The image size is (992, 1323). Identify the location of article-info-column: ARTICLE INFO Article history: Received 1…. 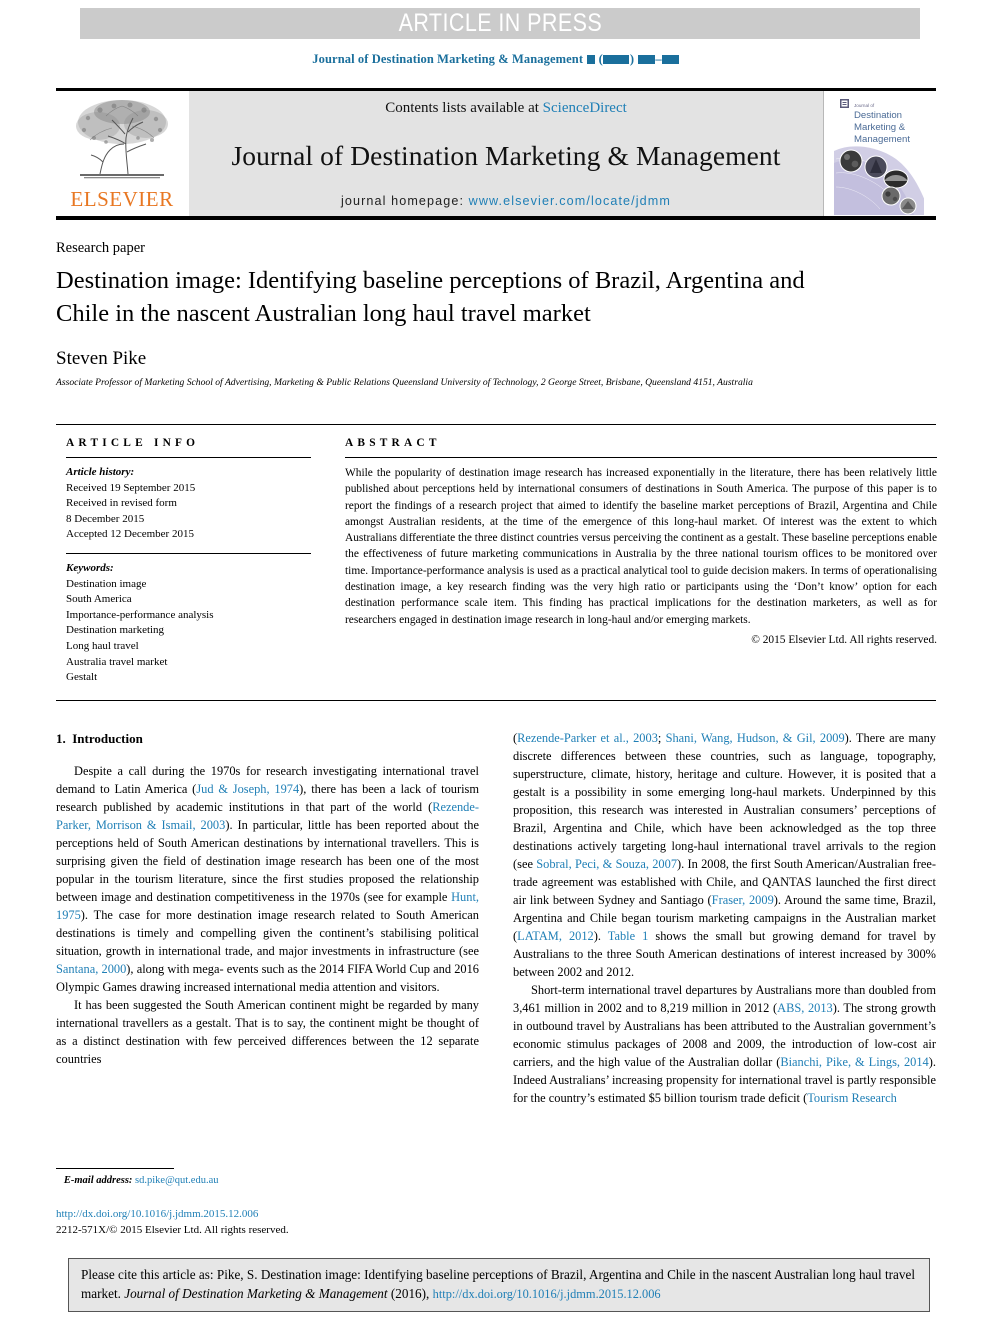
(188, 561).